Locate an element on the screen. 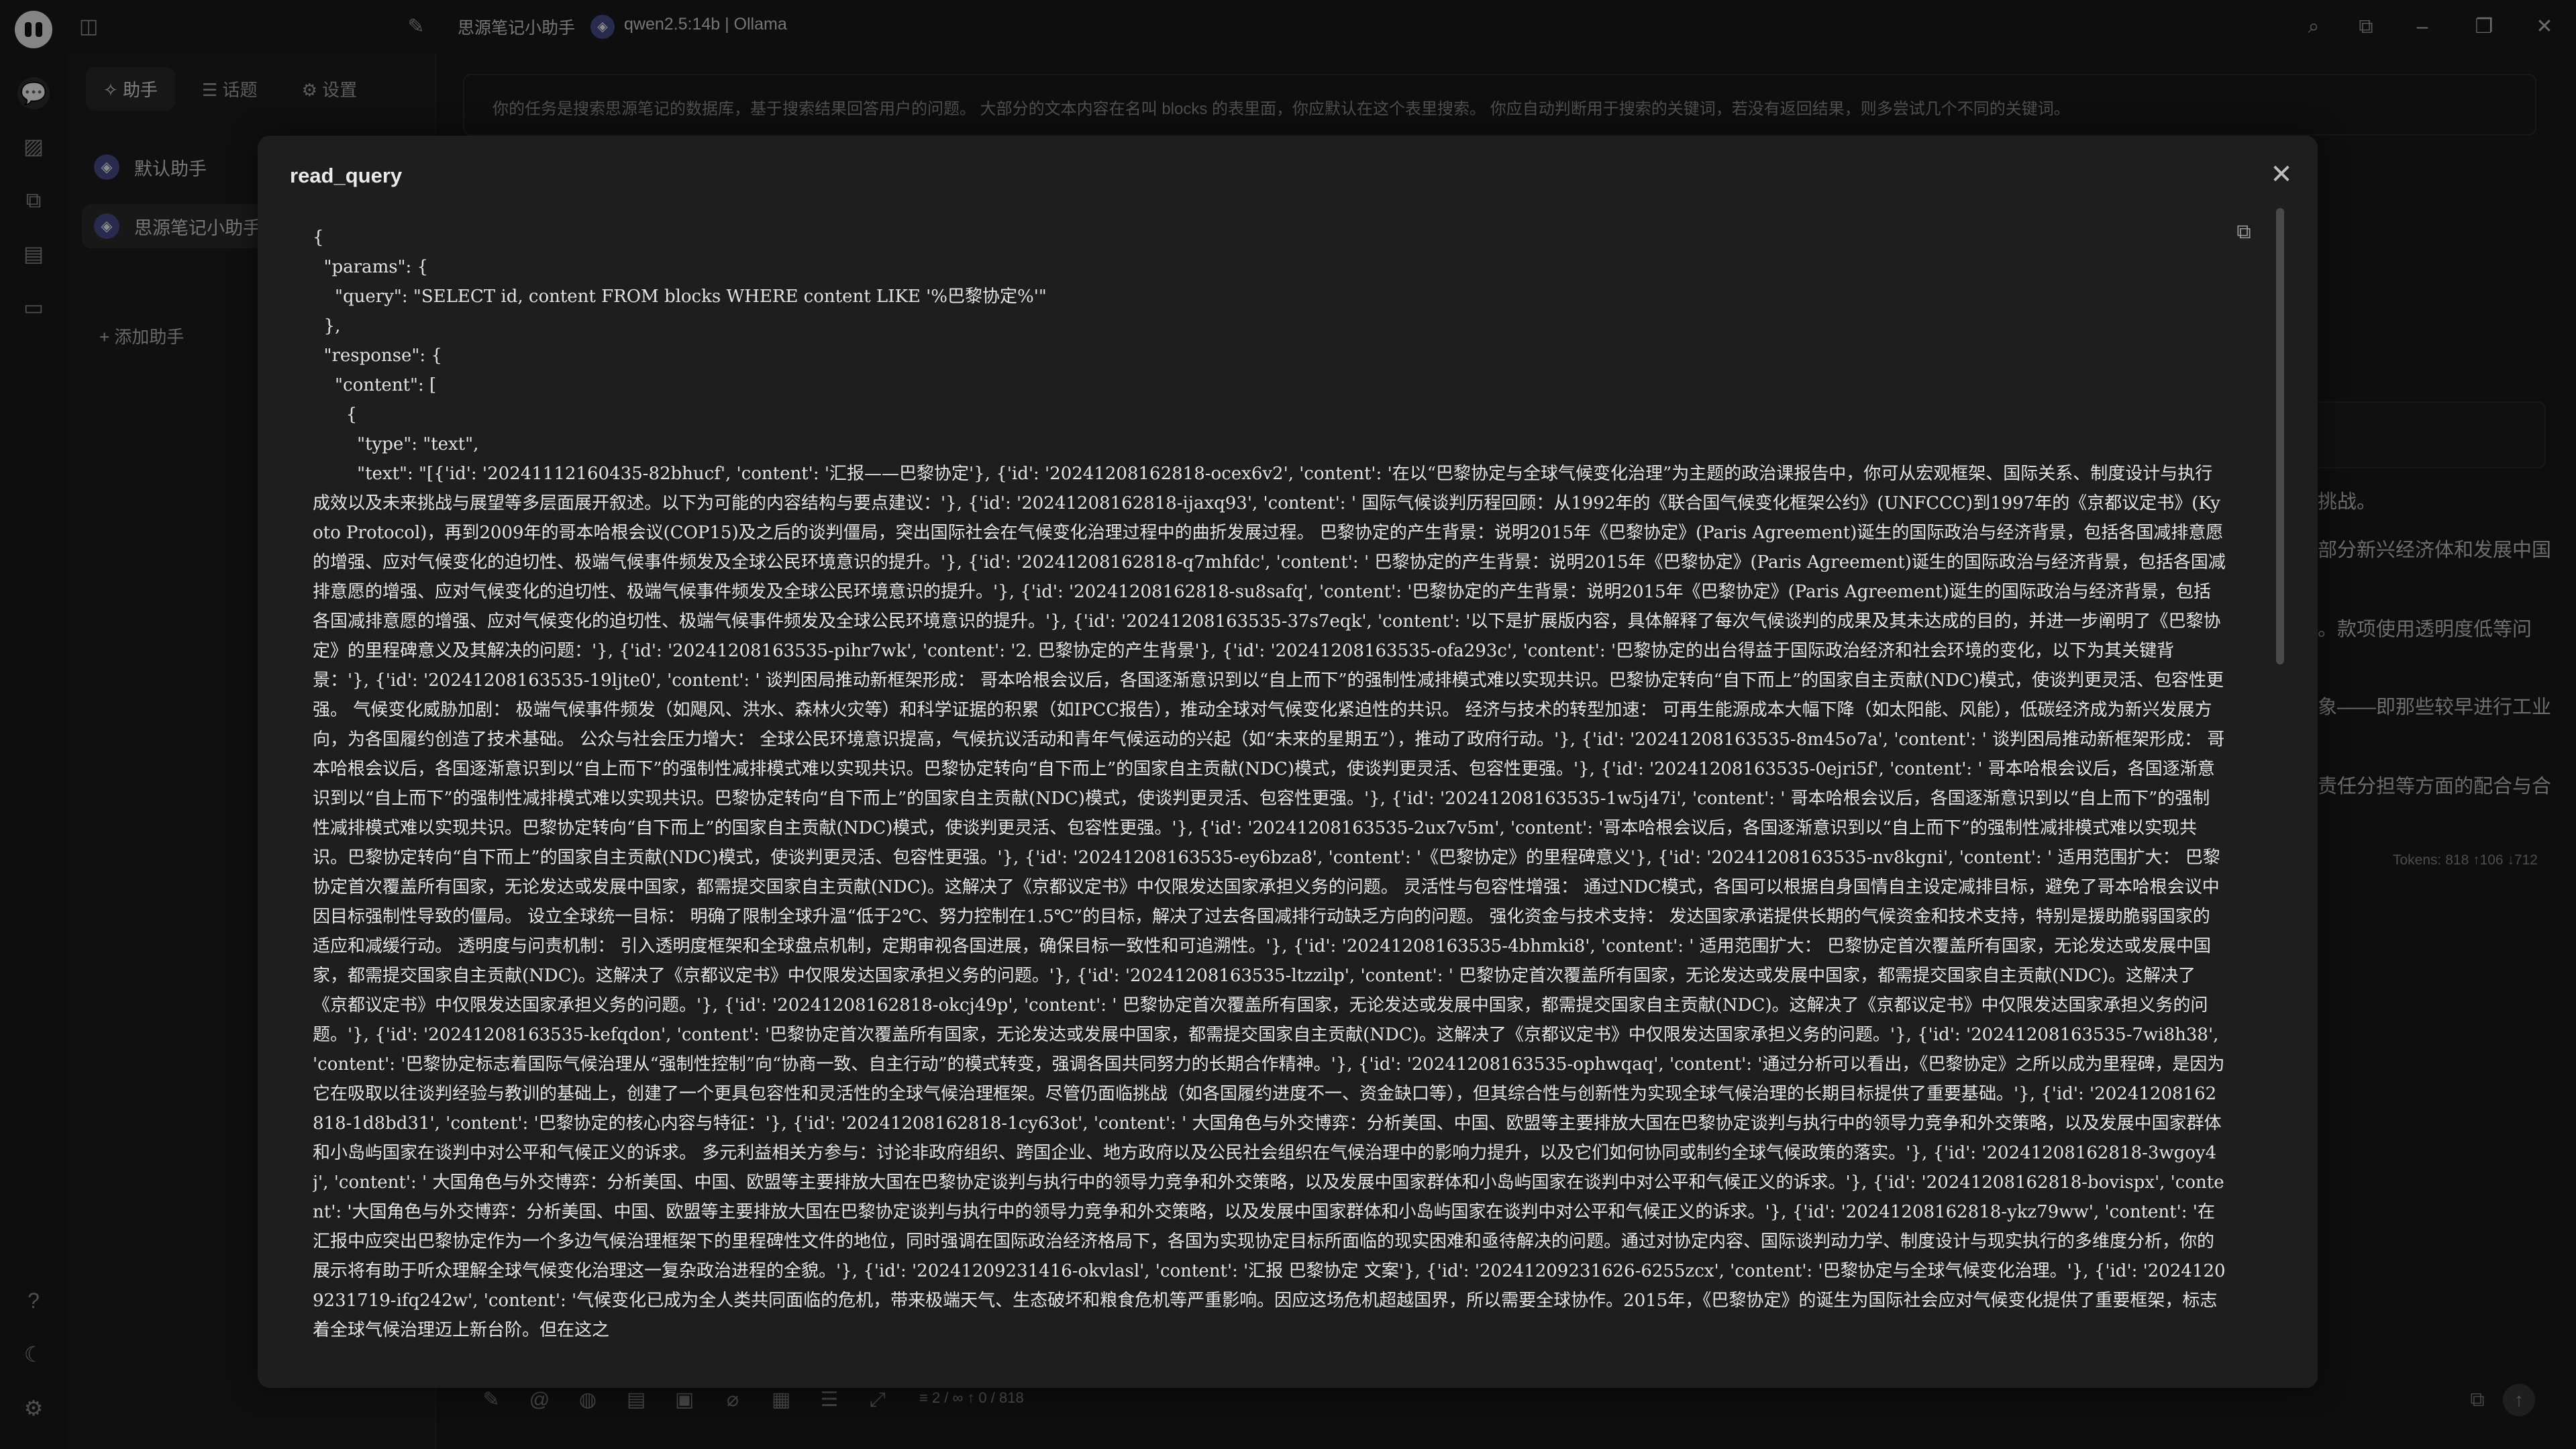  close-icon: ✕ is located at coordinates (2281, 174).